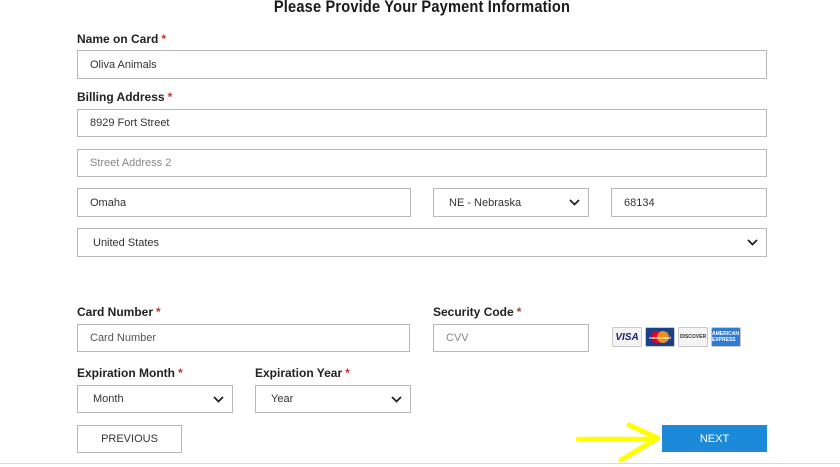  I want to click on mastercard-logo-icon: mastercard, so click(660, 337).